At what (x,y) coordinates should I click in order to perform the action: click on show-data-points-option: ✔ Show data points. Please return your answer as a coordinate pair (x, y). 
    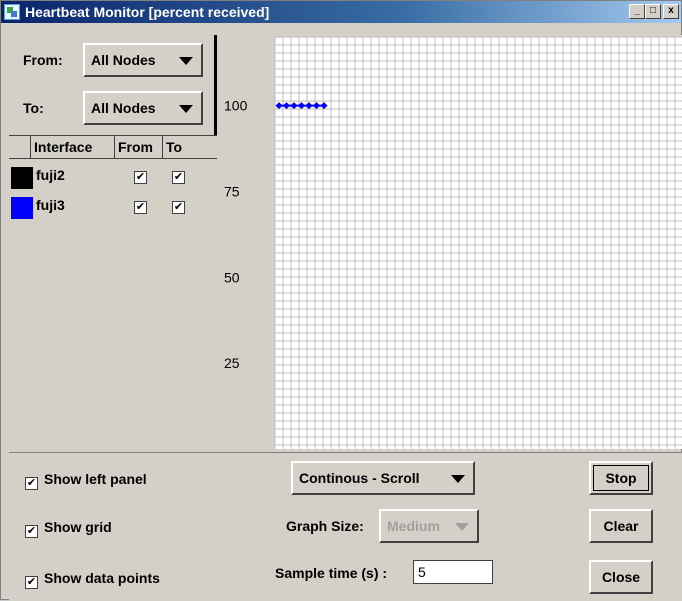
    Looking at the image, I should click on (92, 579).